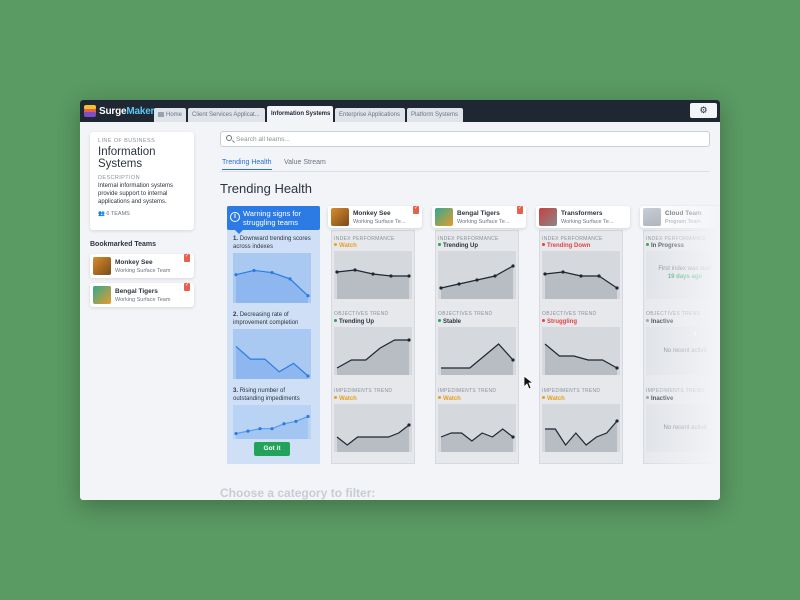 The height and width of the screenshot is (600, 800). Describe the element at coordinates (559, 322) in the screenshot. I see `objectives-status: Struggling` at that location.